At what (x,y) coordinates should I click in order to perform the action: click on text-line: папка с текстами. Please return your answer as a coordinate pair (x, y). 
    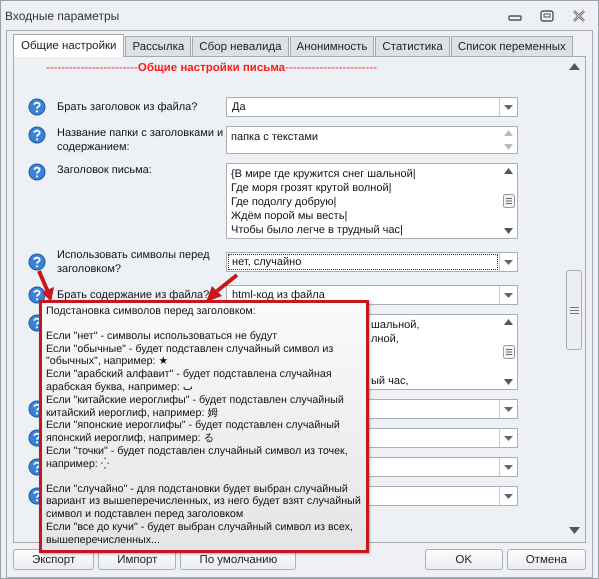
    Looking at the image, I should click on (274, 137).